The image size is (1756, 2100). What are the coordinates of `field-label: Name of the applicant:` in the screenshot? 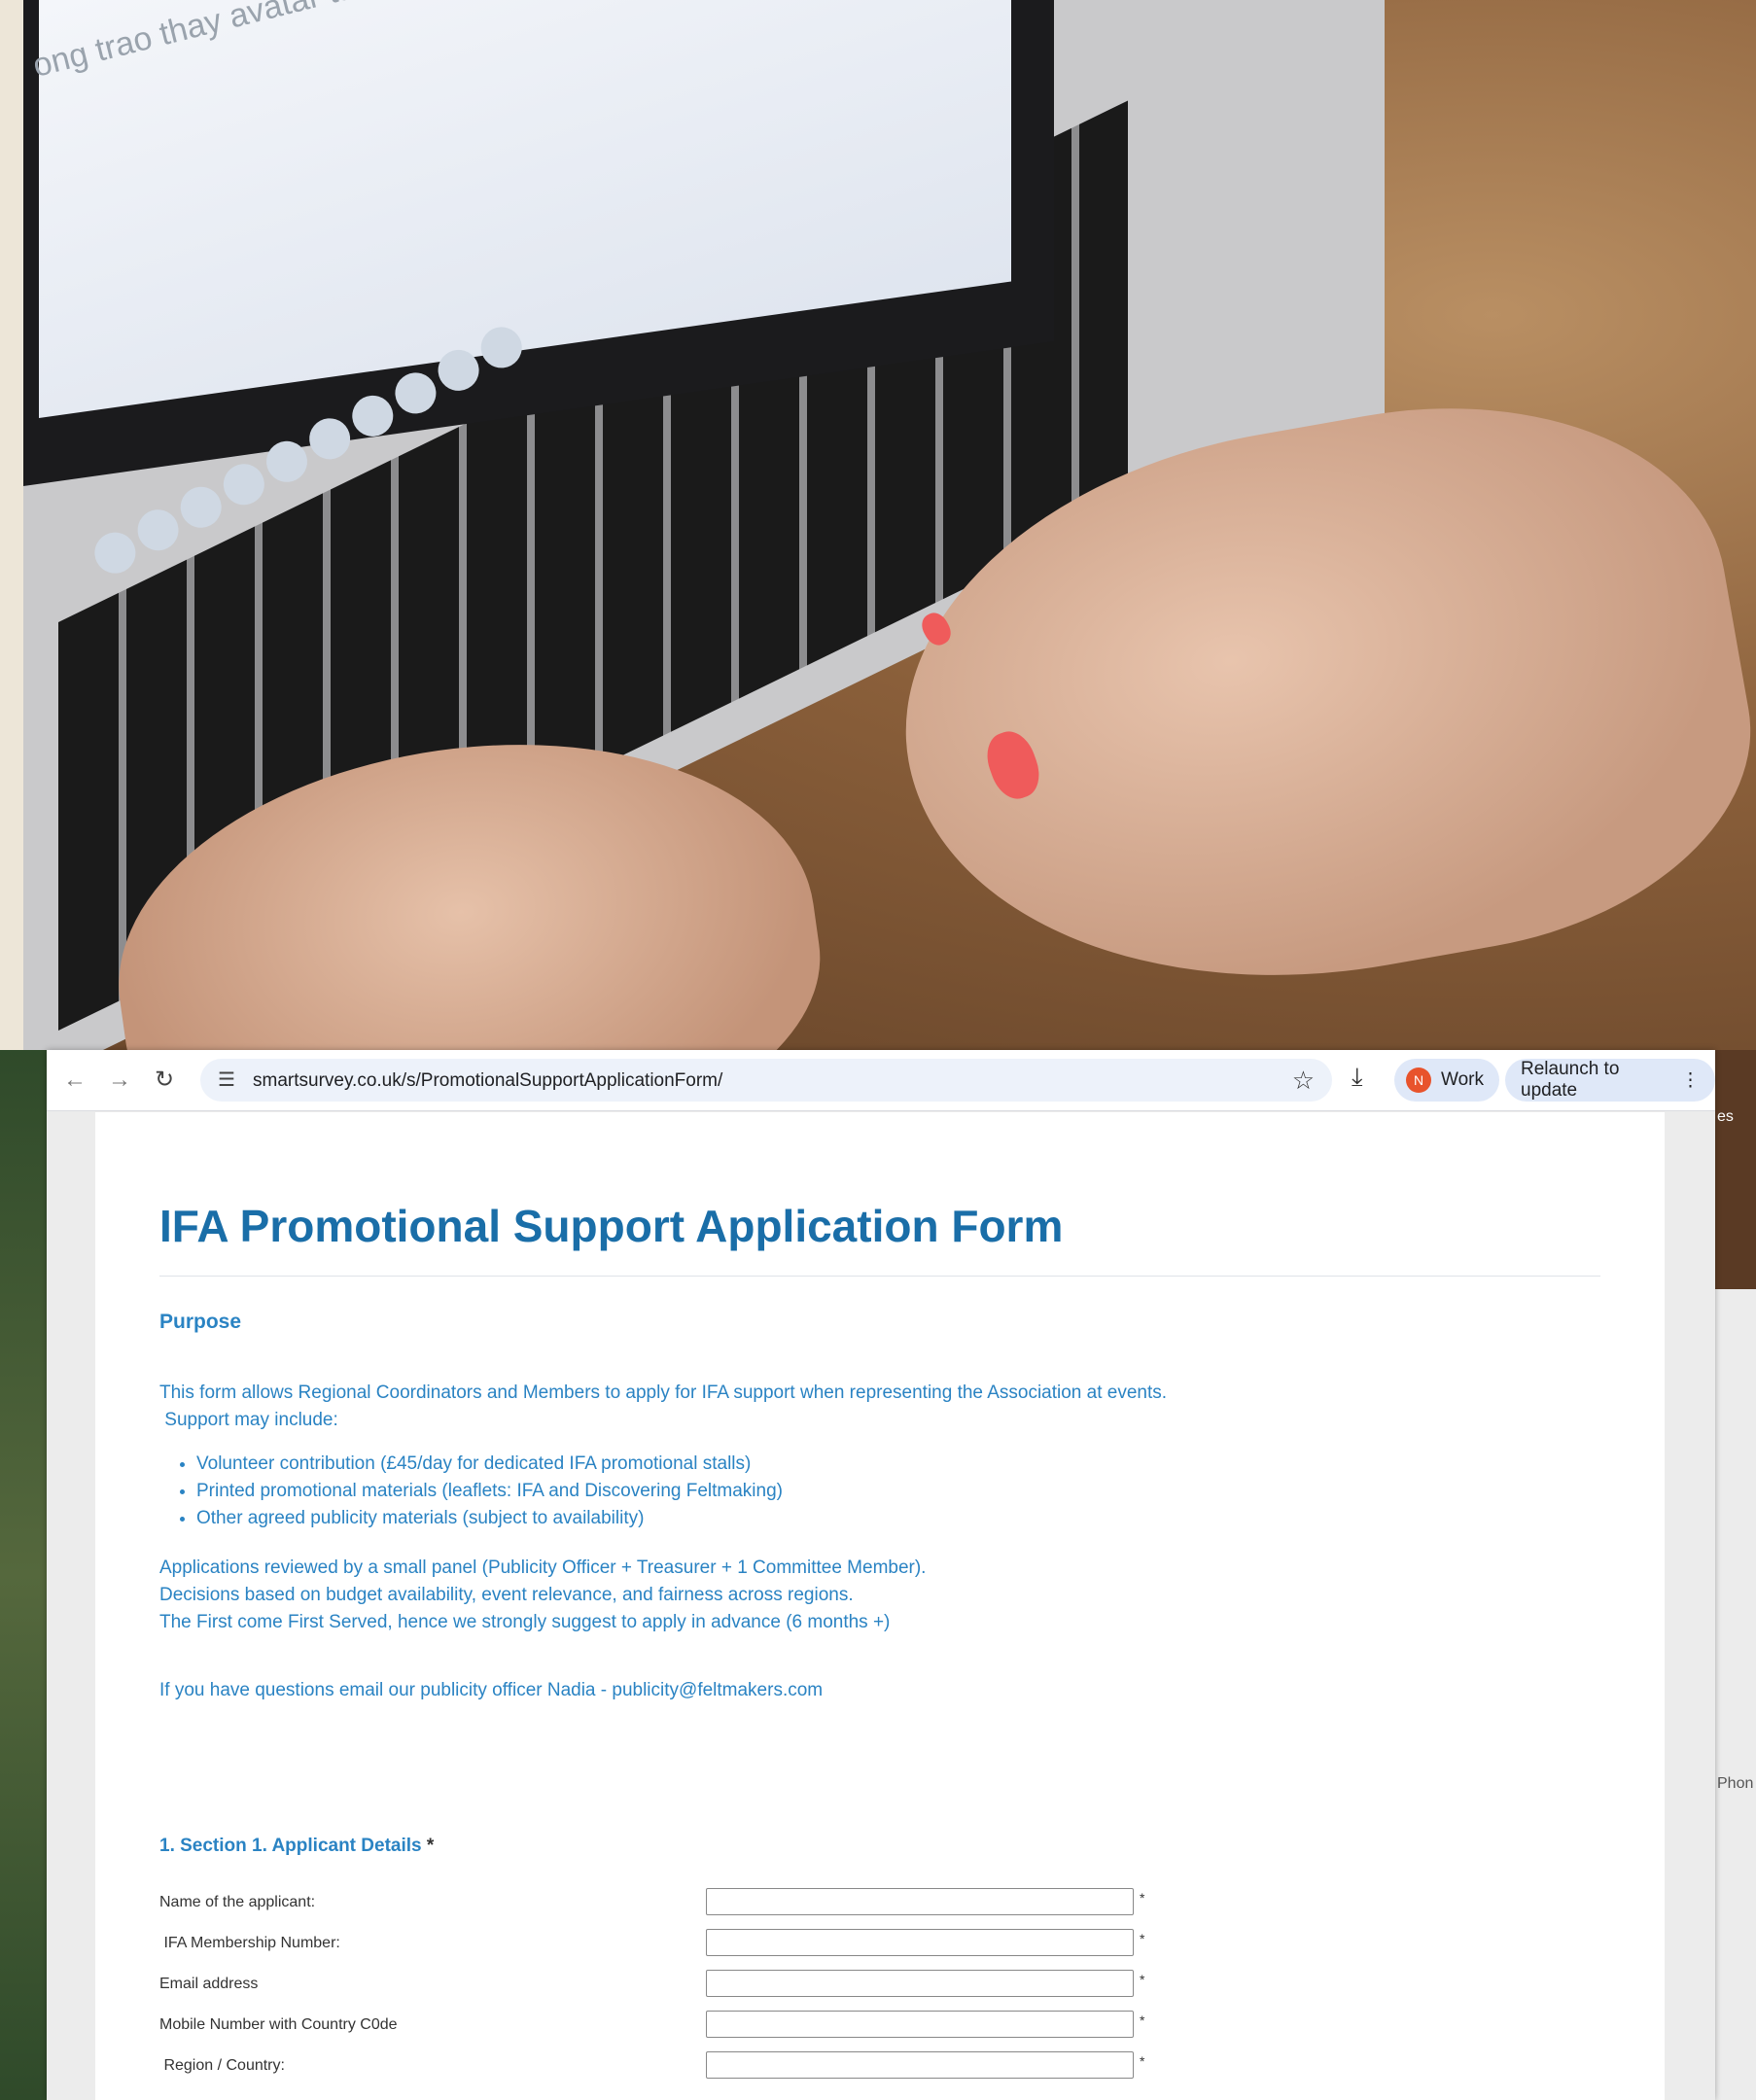 It's located at (237, 1902).